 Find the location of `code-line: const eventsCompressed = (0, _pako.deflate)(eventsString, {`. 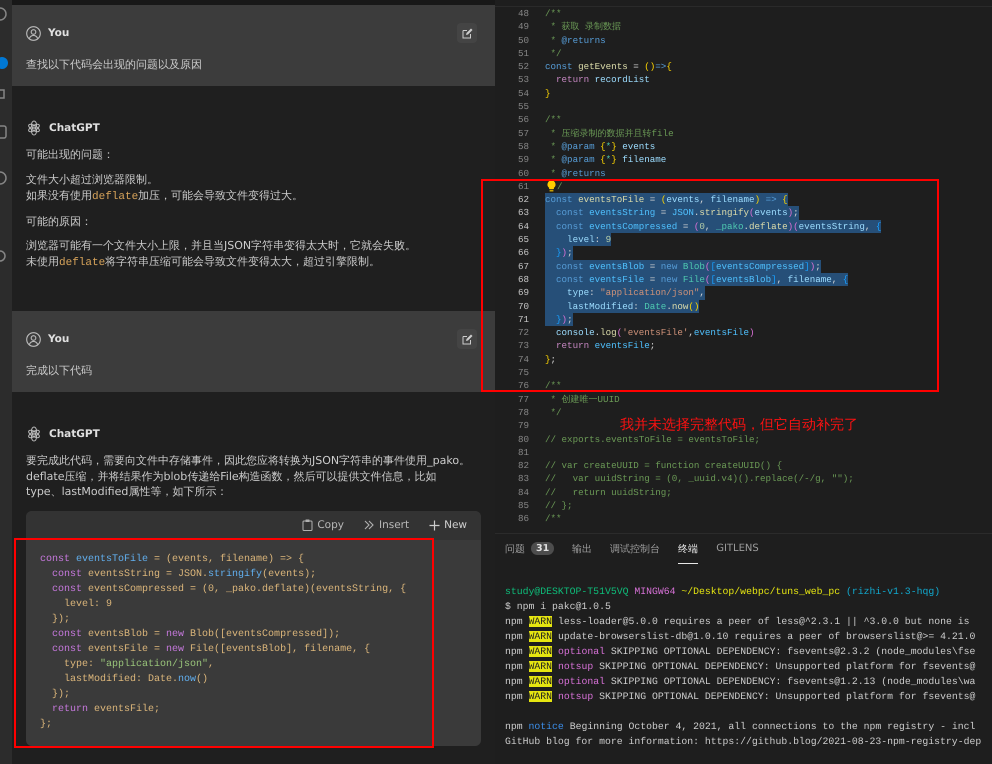

code-line: const eventsCompressed = (0, _pako.deflate)(eventsString, { is located at coordinates (229, 589).